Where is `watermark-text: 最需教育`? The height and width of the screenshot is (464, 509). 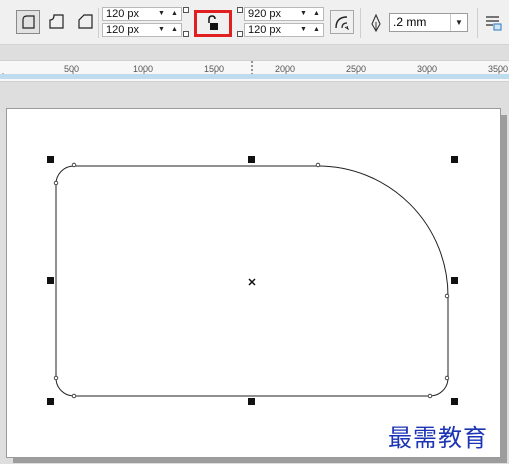 watermark-text: 最需教育 is located at coordinates (438, 438).